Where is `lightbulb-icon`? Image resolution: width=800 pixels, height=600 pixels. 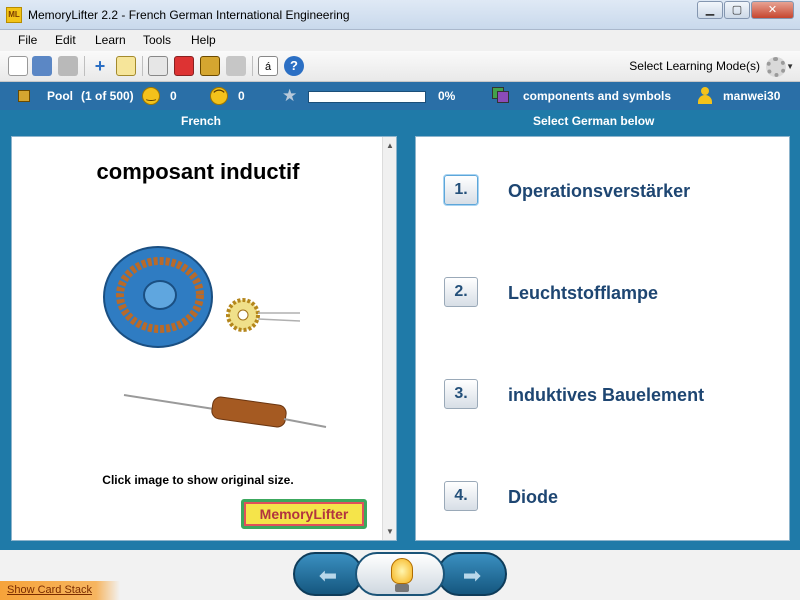
lightbulb-icon is located at coordinates (402, 571).